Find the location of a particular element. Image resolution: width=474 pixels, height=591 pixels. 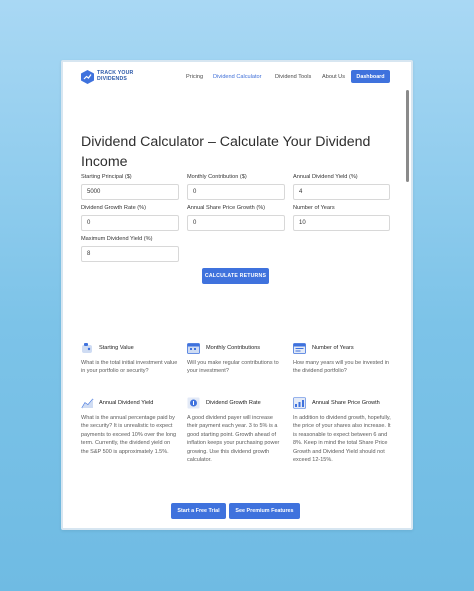

calendar-year-icon is located at coordinates (299, 348).